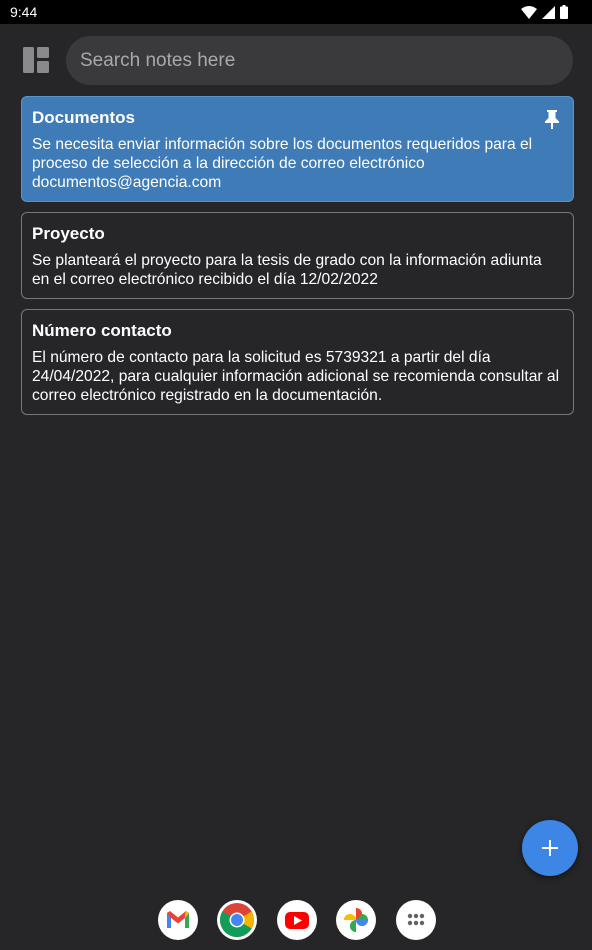  What do you see at coordinates (529, 12) in the screenshot?
I see `wifi-icon` at bounding box center [529, 12].